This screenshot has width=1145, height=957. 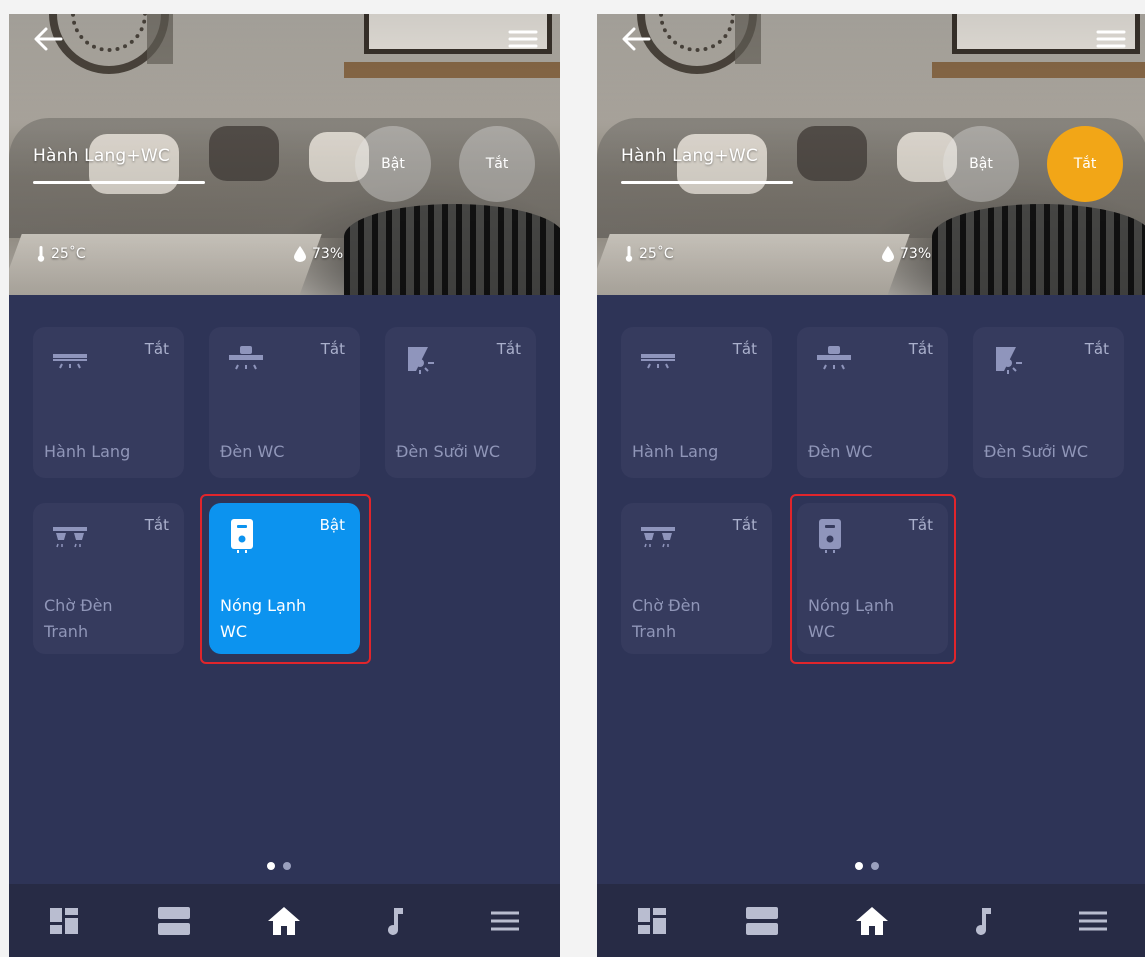 What do you see at coordinates (284, 578) in the screenshot?
I see `device-tile-nong-lanh-wc: Bật Nóng Lạnh WC` at bounding box center [284, 578].